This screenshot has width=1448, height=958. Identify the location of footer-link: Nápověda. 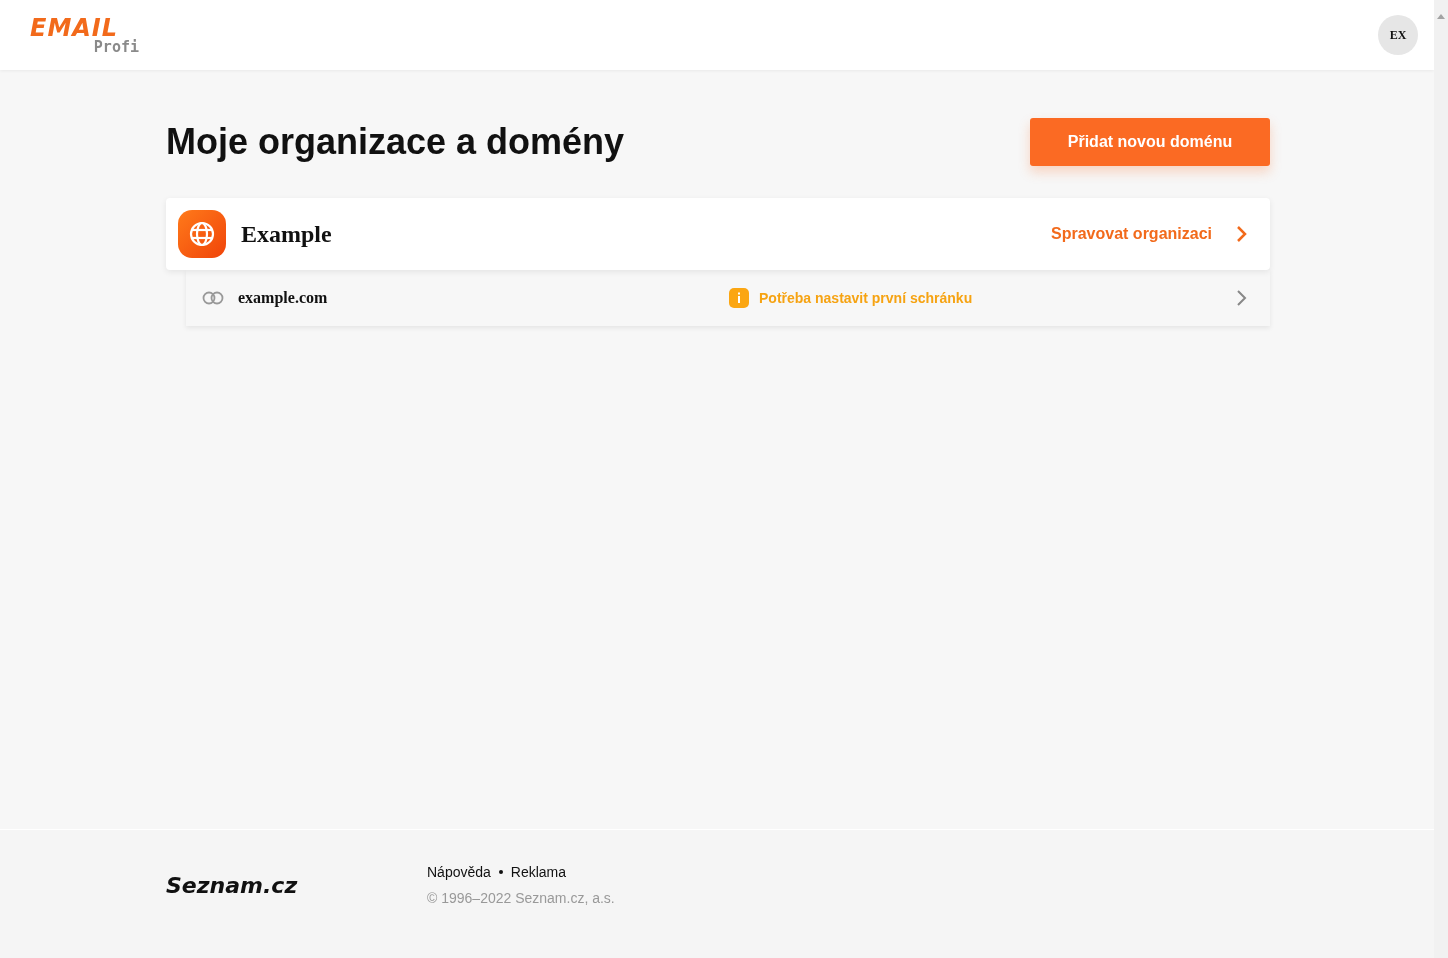
(459, 872).